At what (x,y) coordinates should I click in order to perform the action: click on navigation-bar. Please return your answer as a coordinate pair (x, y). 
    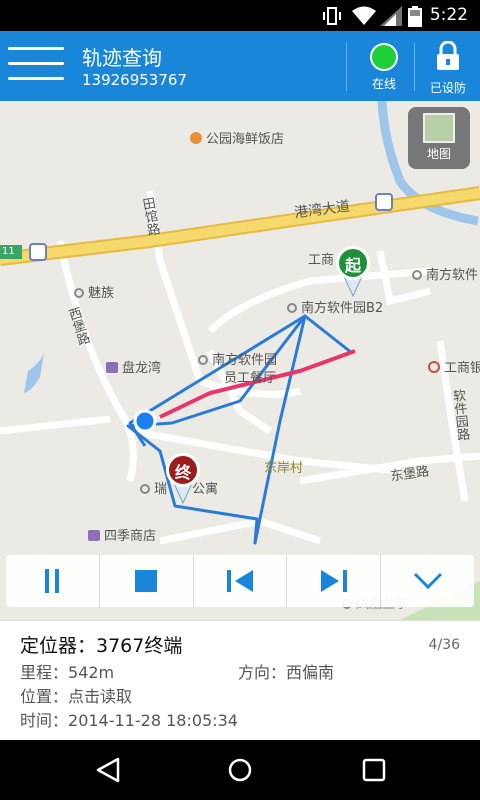
    Looking at the image, I should click on (240, 770).